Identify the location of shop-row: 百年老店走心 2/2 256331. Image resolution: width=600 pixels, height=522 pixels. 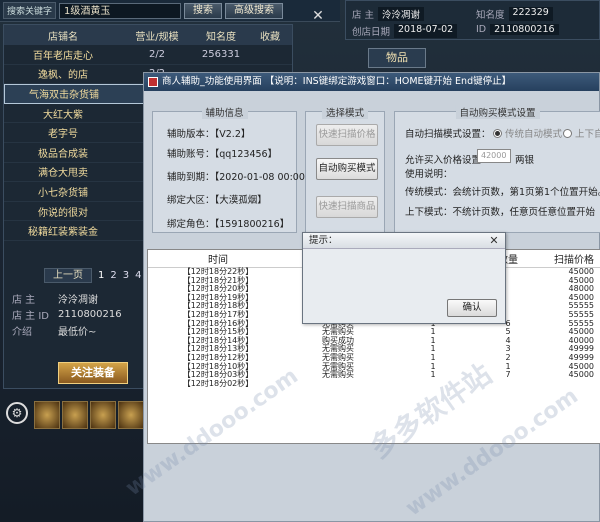
(148, 55).